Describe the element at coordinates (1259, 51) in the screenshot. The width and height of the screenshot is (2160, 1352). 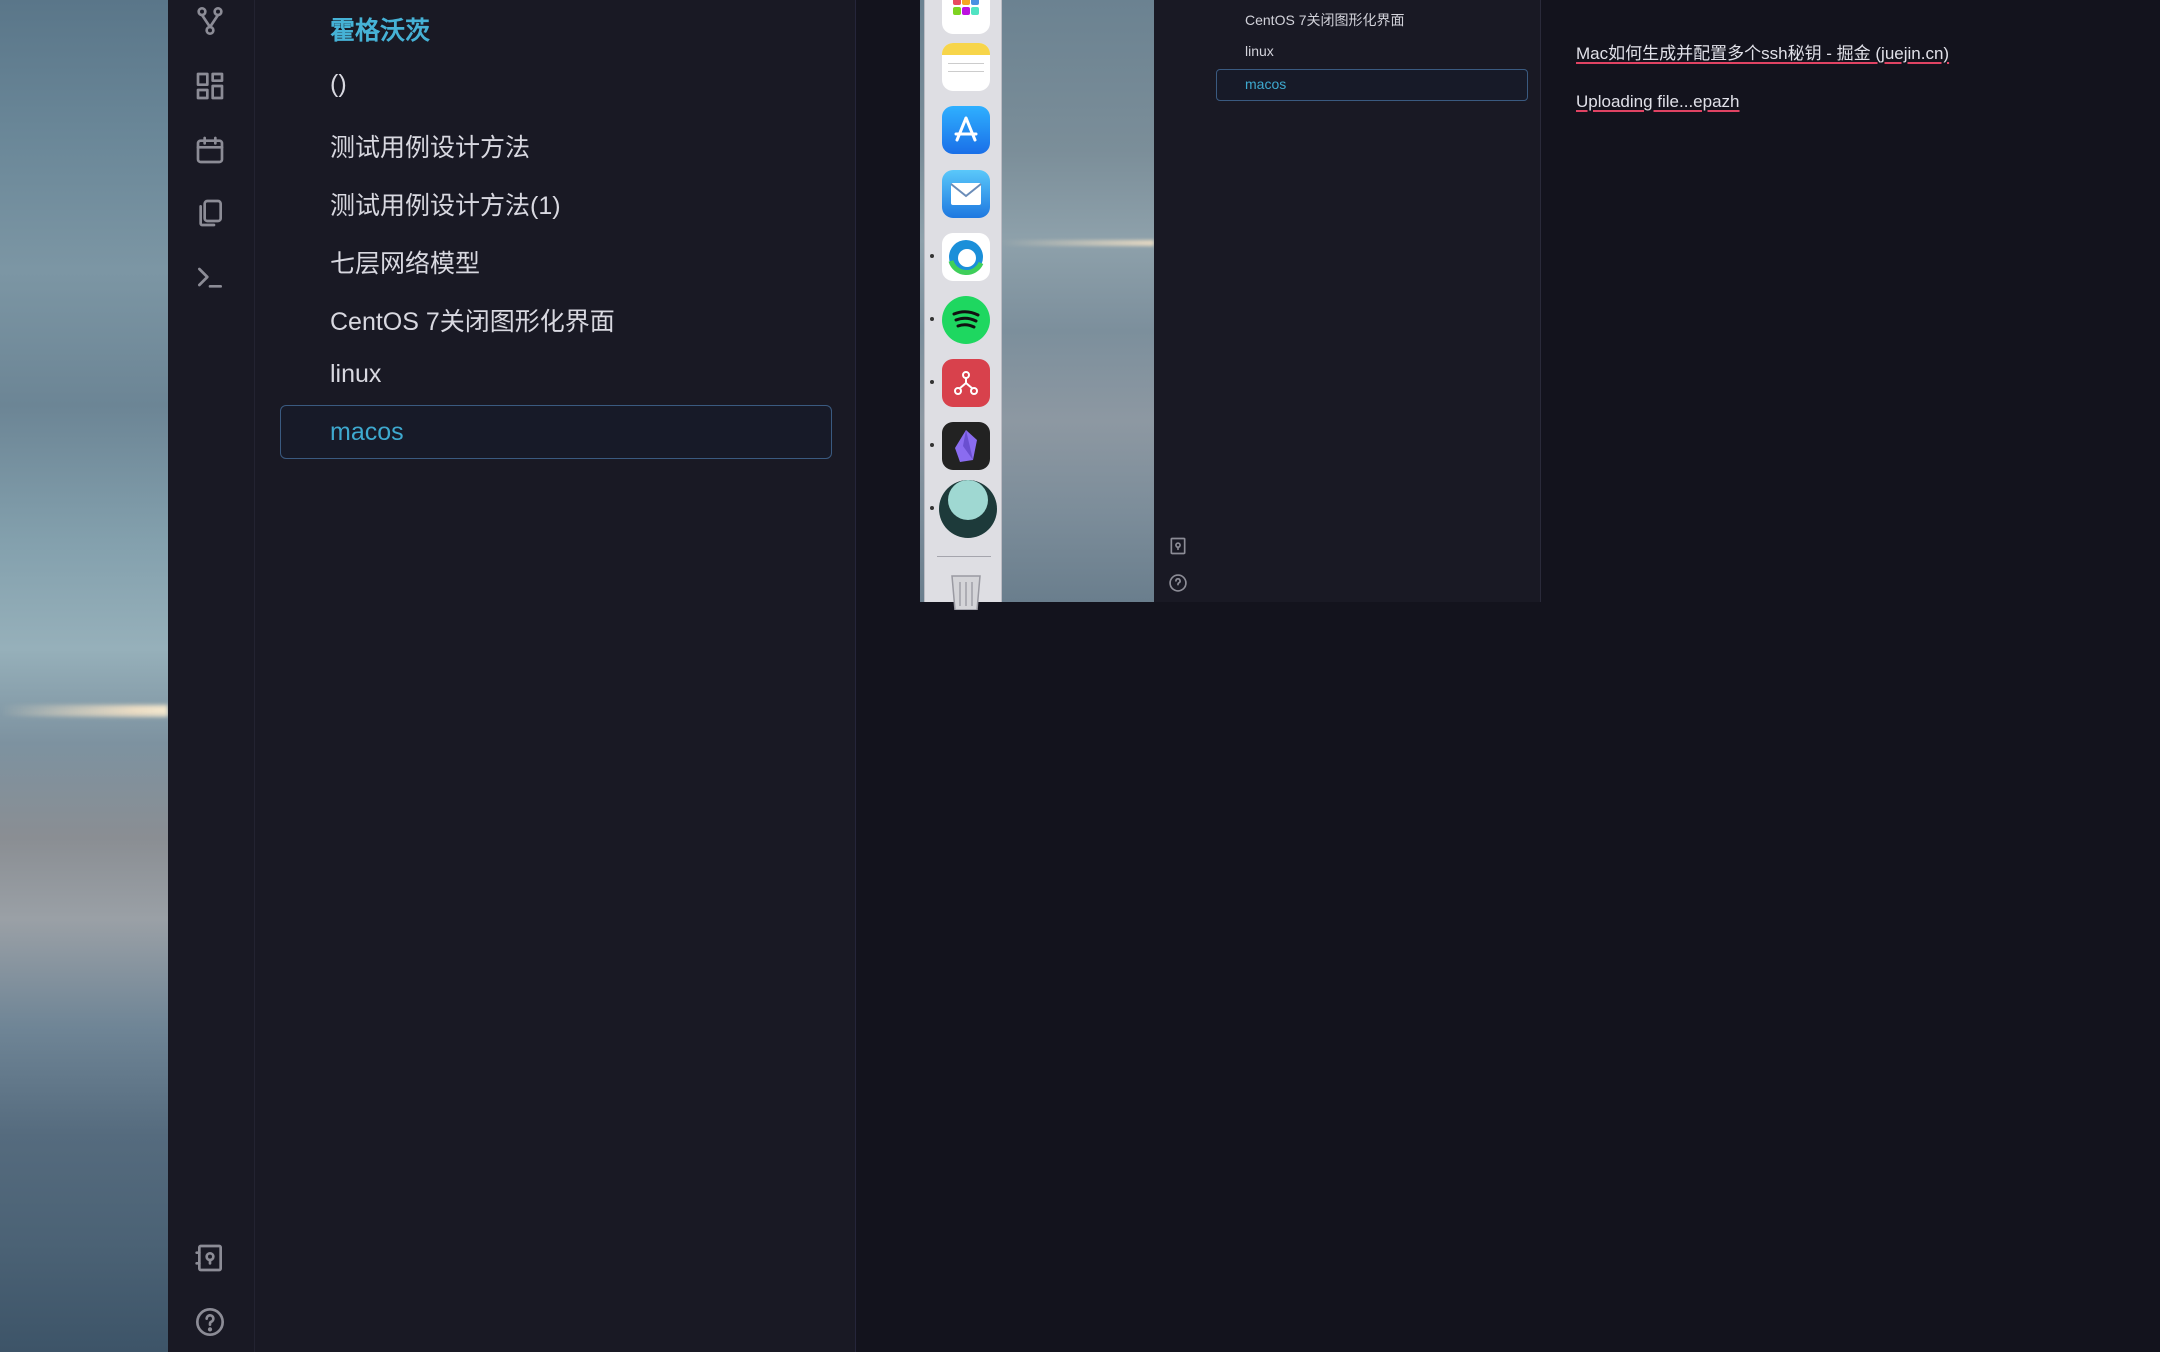
I see `mini-file-item: linux` at that location.